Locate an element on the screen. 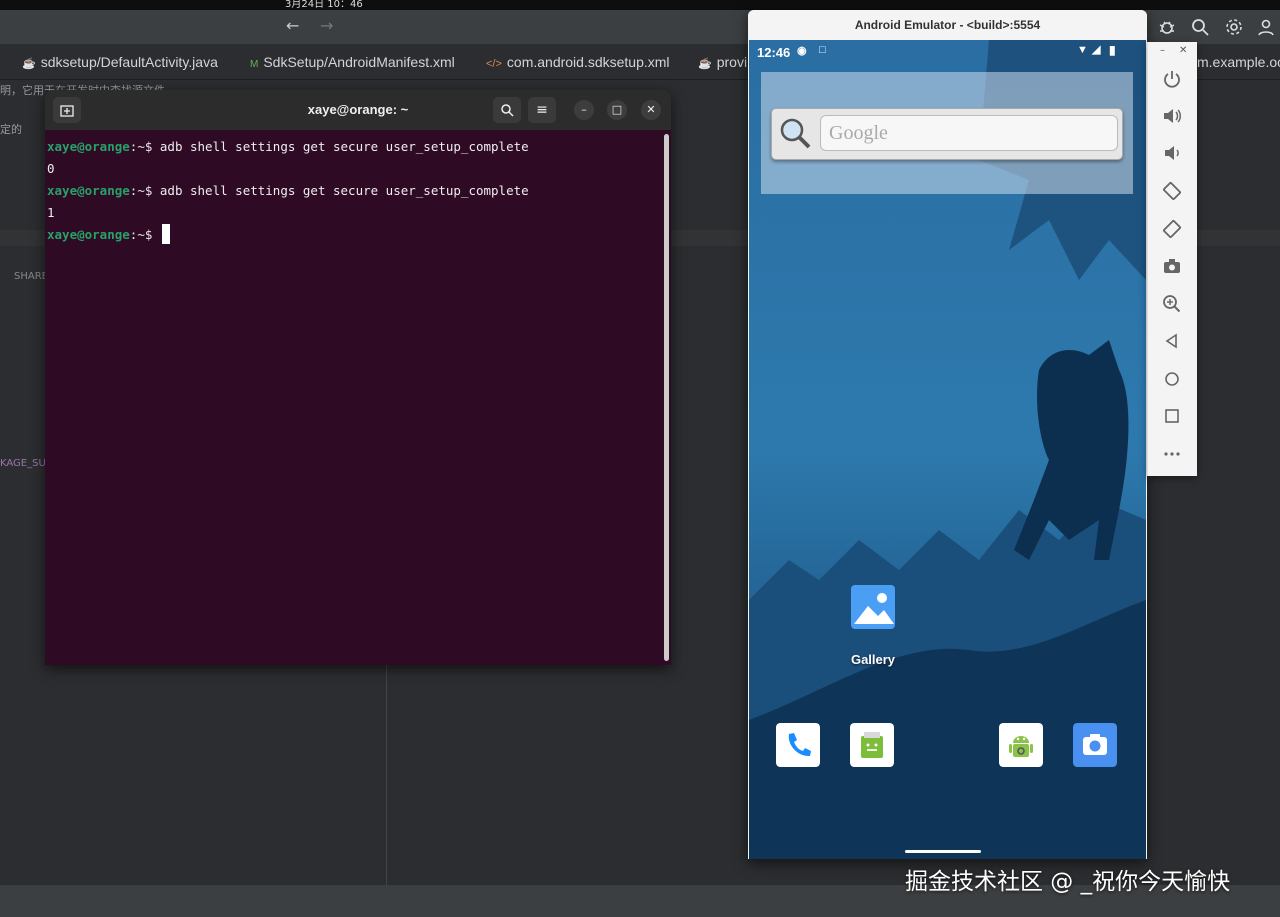 The height and width of the screenshot is (917, 1280). rotate-left-icon is located at coordinates (1172, 191).